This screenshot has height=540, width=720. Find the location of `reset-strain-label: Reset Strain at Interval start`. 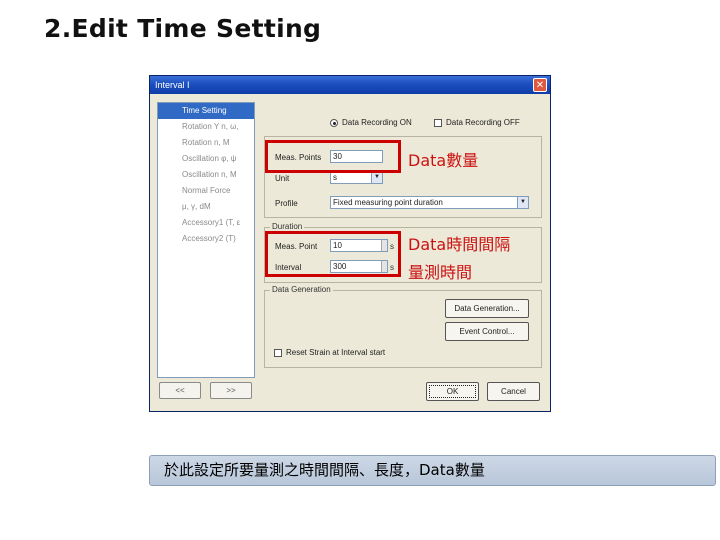

reset-strain-label: Reset Strain at Interval start is located at coordinates (336, 352).